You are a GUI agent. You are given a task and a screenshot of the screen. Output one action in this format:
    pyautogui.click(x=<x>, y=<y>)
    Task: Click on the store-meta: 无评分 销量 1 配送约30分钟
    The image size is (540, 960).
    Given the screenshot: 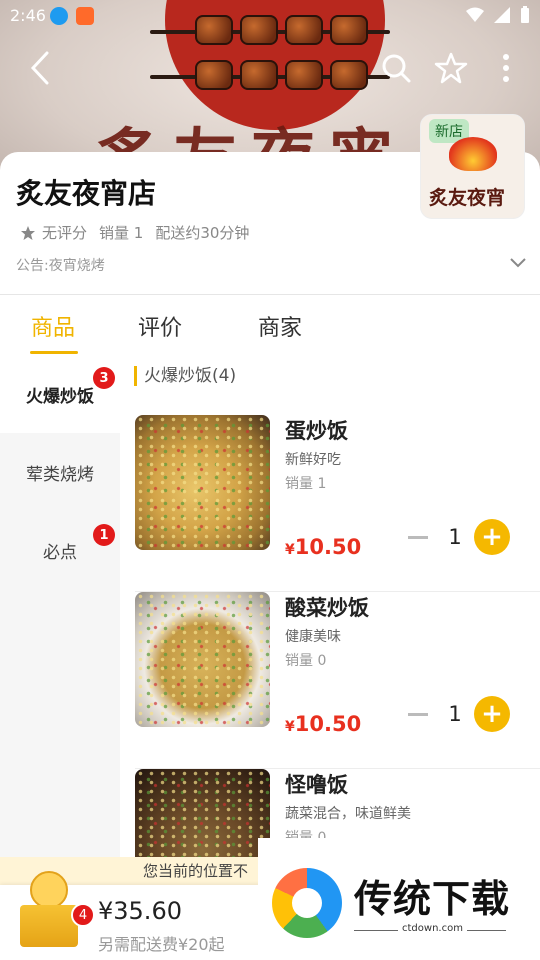 What is the action you would take?
    pyautogui.click(x=134, y=232)
    